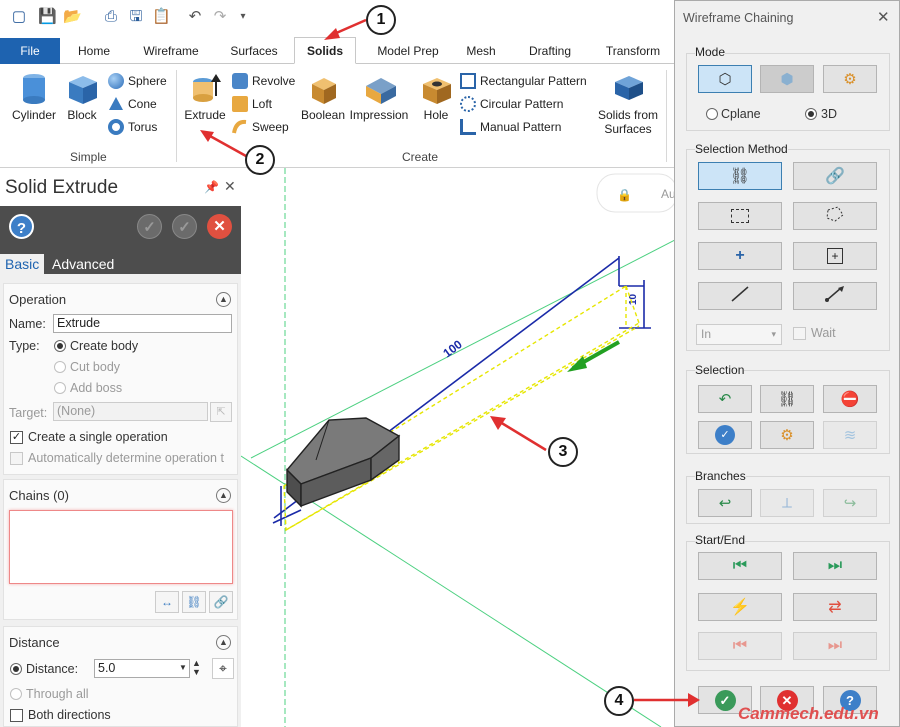 This screenshot has height=727, width=900. I want to click on ok-button: ✓, so click(184, 226).